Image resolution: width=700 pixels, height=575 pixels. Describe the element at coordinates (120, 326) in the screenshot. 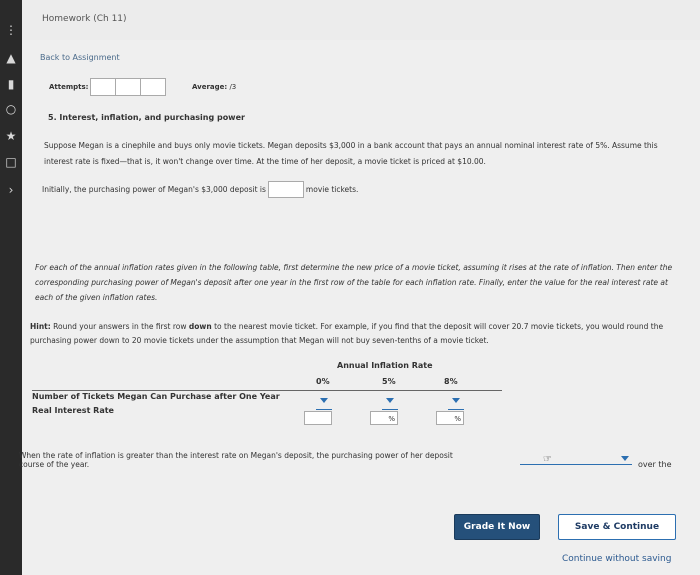

I see `hint-prefix: Round your answers in the first row` at that location.